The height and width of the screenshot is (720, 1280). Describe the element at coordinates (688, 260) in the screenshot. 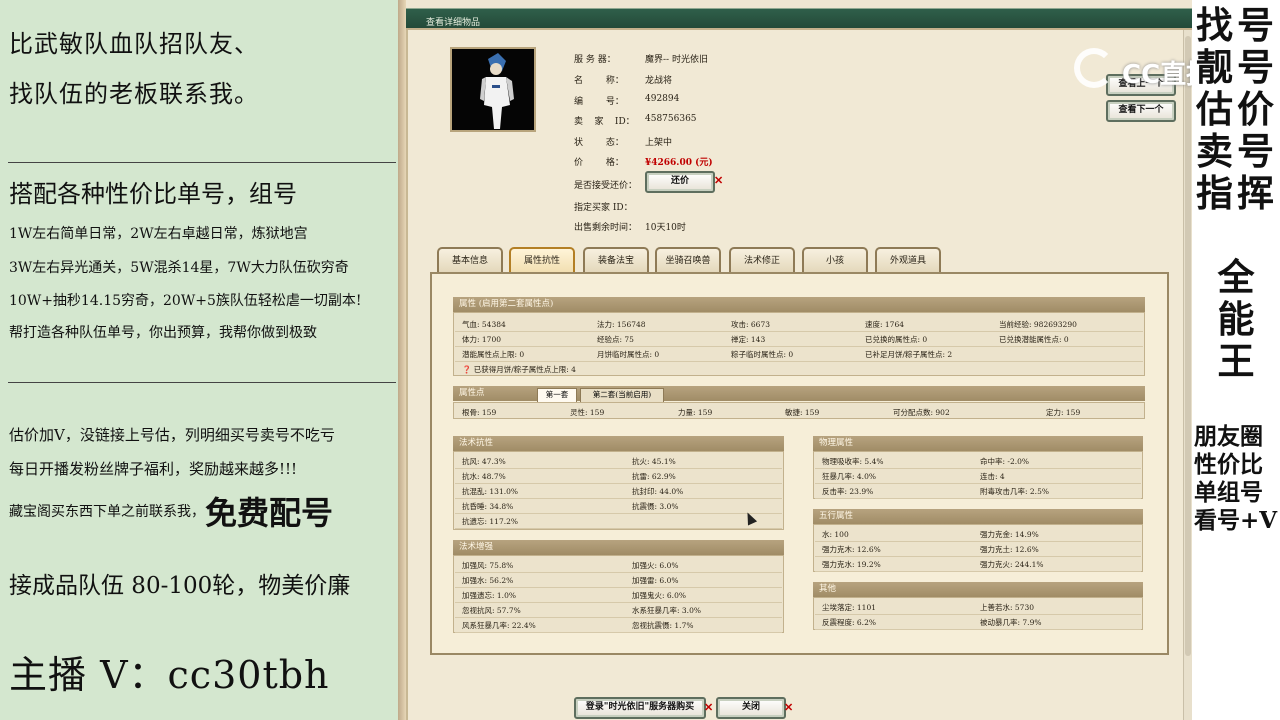

I see `tab-mounts-pets: 坐骑召唤兽` at that location.